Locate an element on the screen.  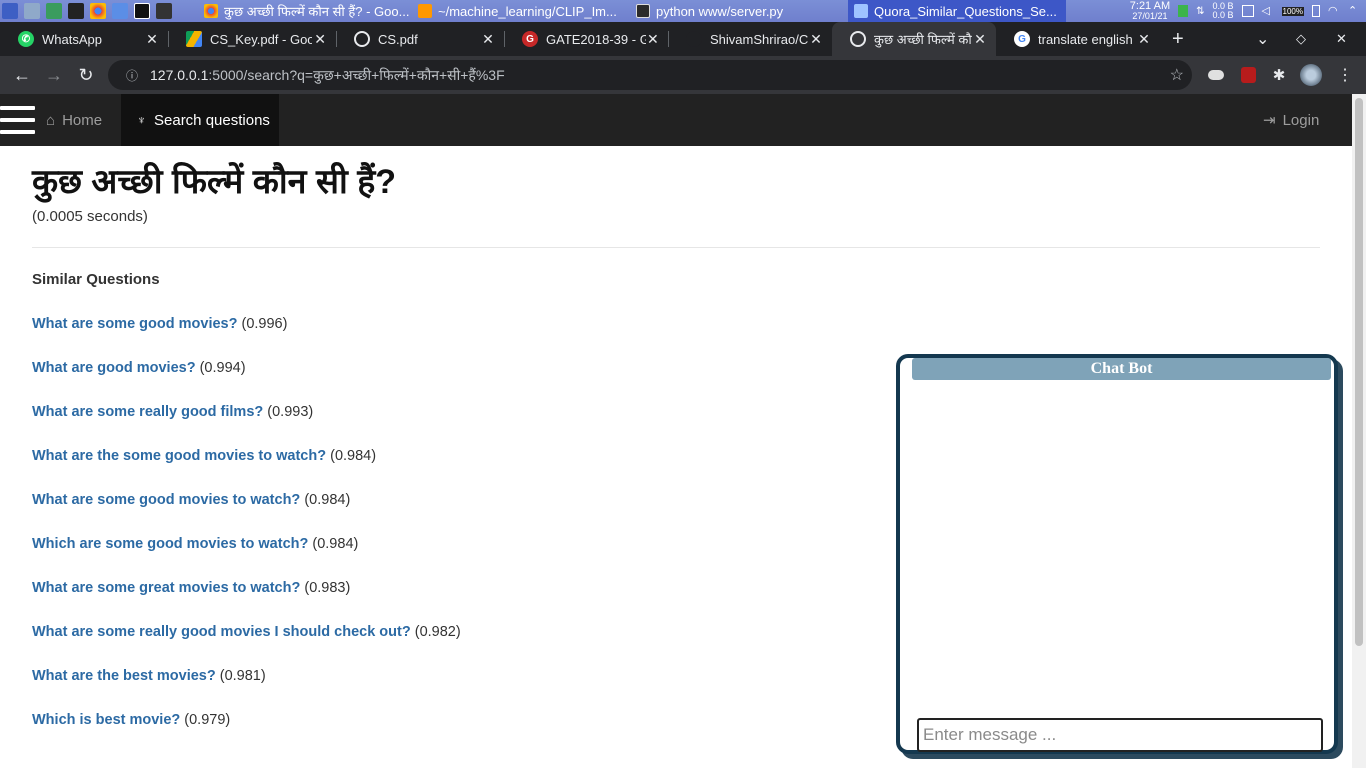
question-link: What are the best movies? is located at coordinates (124, 676).